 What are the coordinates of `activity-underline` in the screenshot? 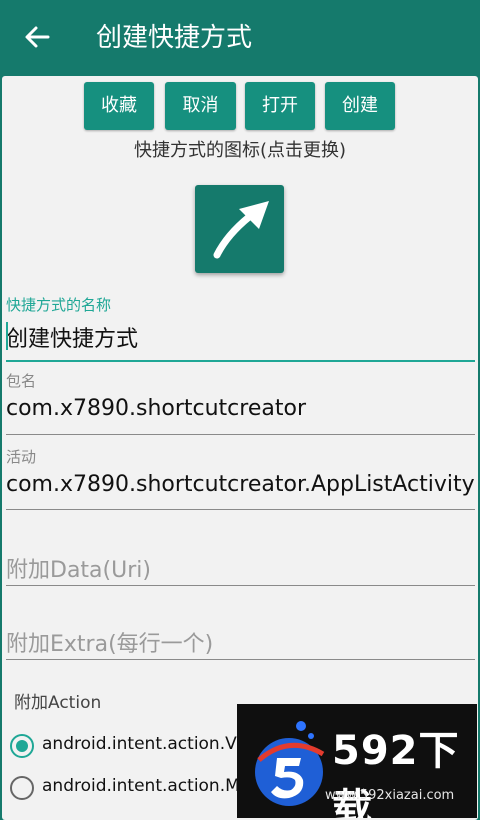 It's located at (240, 509).